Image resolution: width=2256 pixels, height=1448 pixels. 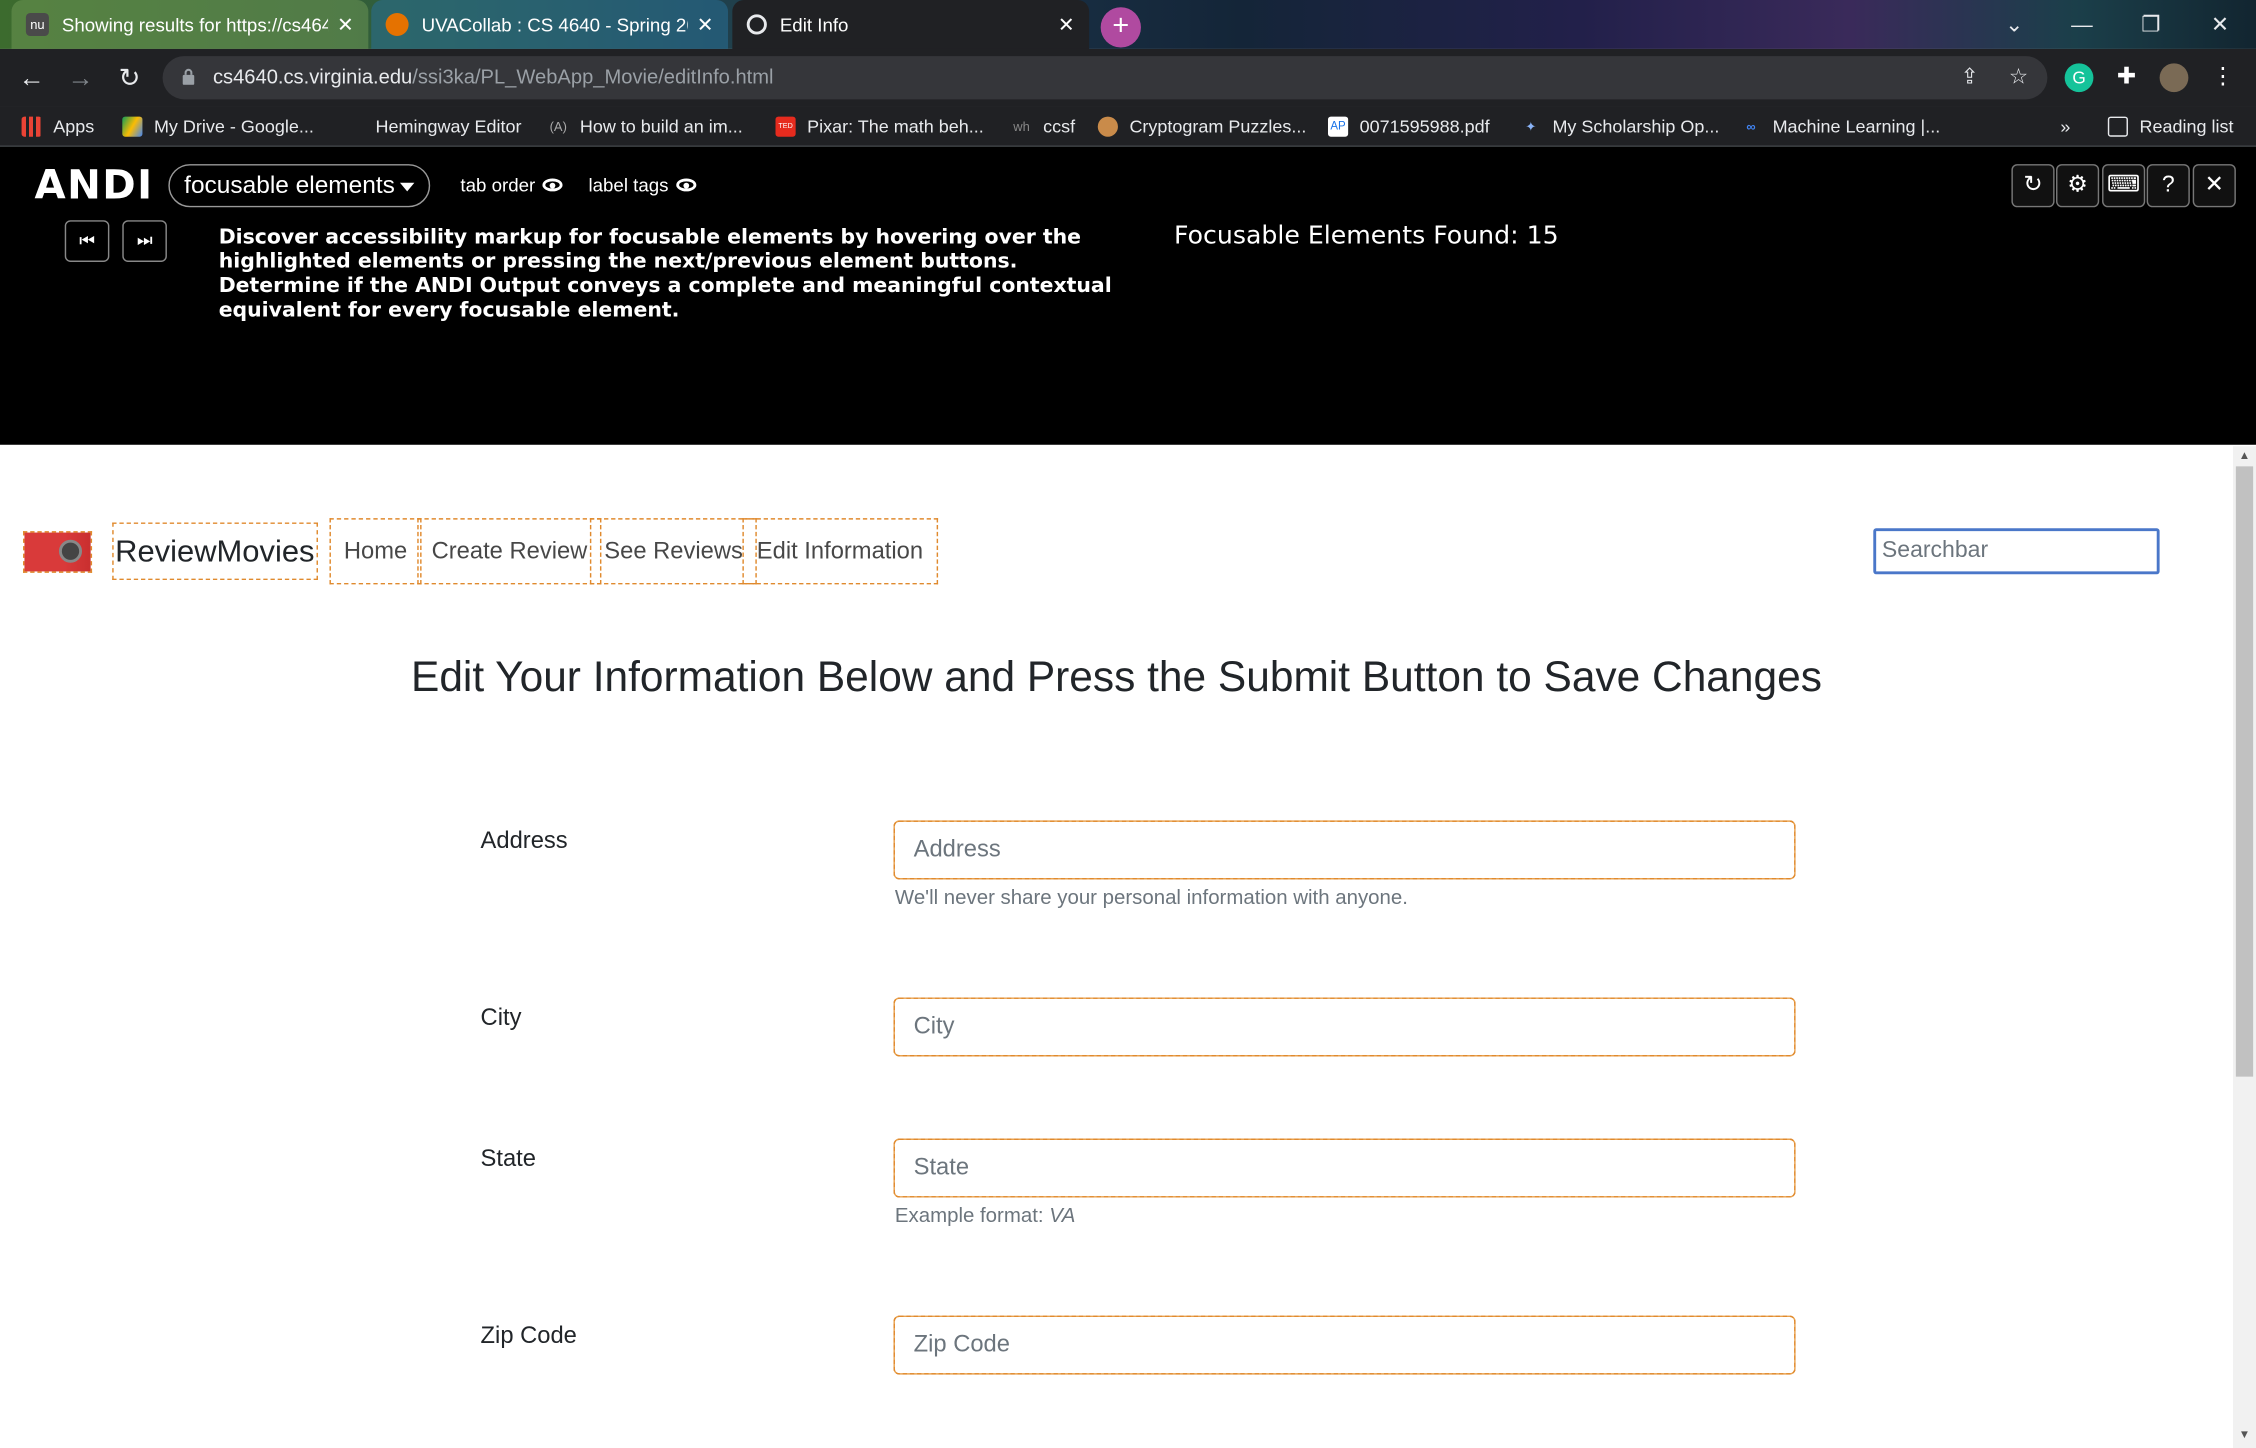 What do you see at coordinates (80, 77) in the screenshot?
I see `forward-arrow-icon: →` at bounding box center [80, 77].